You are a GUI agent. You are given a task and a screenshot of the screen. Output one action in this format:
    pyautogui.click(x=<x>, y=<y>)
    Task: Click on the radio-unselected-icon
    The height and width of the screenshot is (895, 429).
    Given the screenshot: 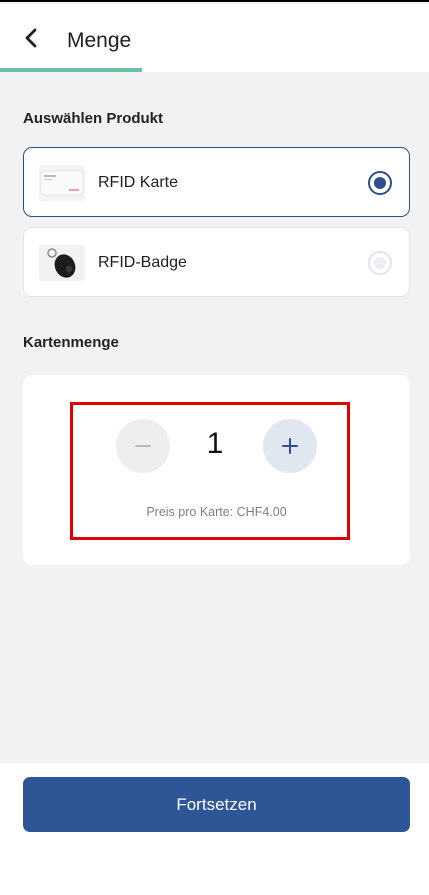 What is the action you would take?
    pyautogui.click(x=380, y=263)
    